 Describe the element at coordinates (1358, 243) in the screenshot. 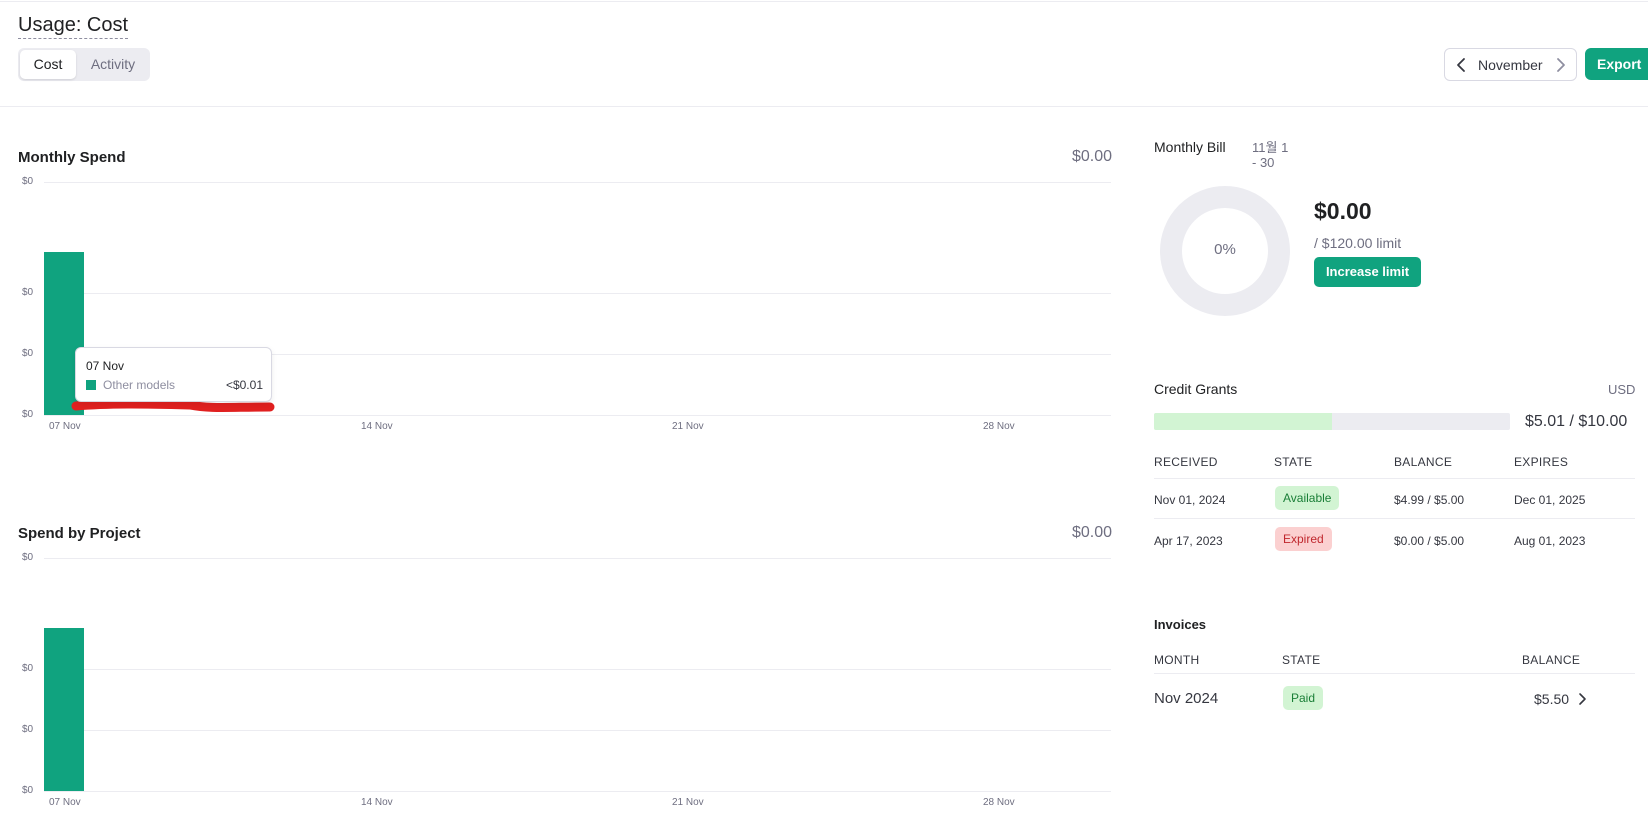

I see `bill-limit: / $120.00 limit` at that location.